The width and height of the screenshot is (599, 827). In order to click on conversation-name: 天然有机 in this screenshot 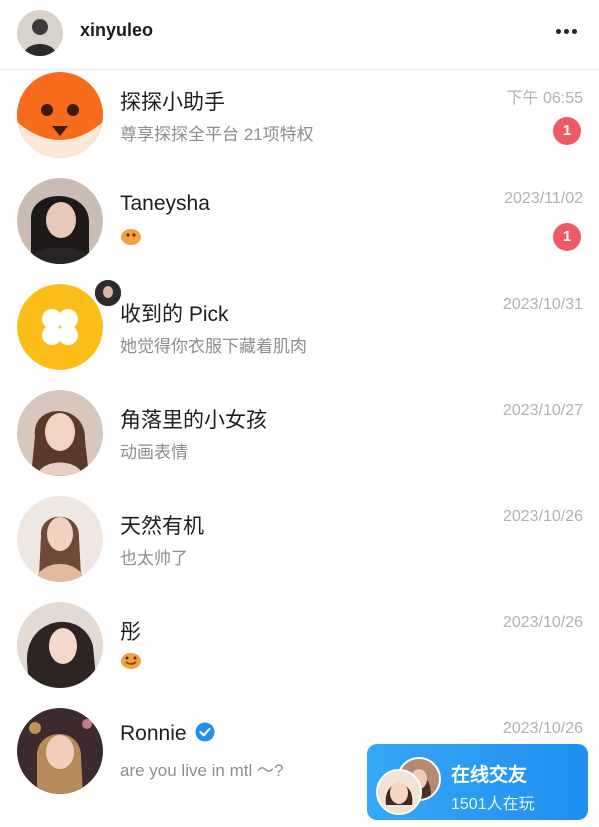, I will do `click(162, 526)`.